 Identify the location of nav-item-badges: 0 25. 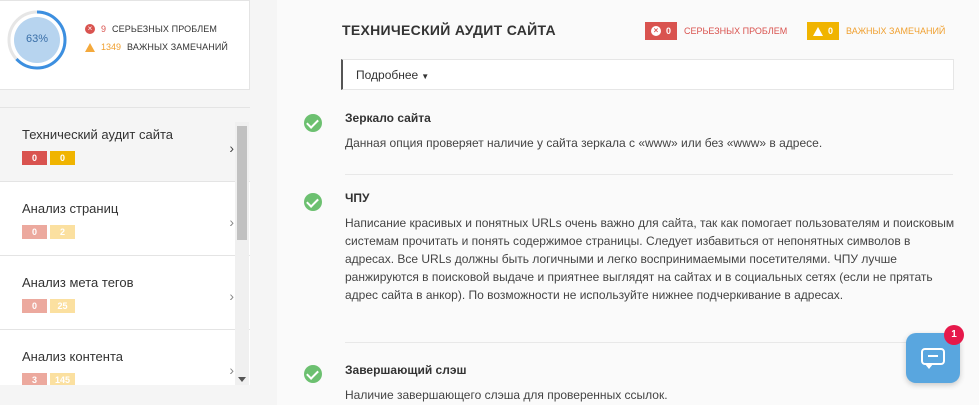
(136, 306).